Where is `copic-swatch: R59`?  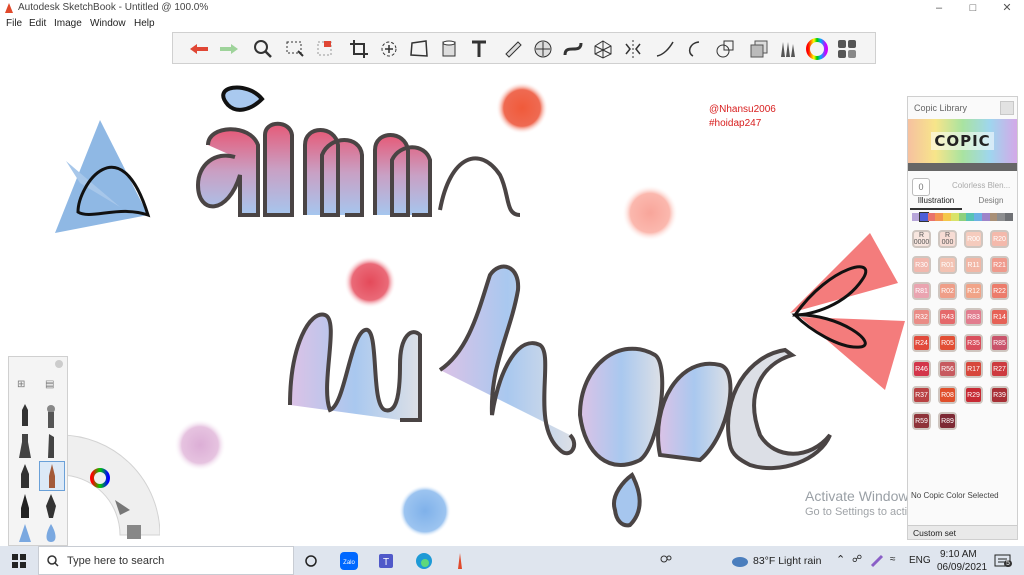 copic-swatch: R59 is located at coordinates (921, 421).